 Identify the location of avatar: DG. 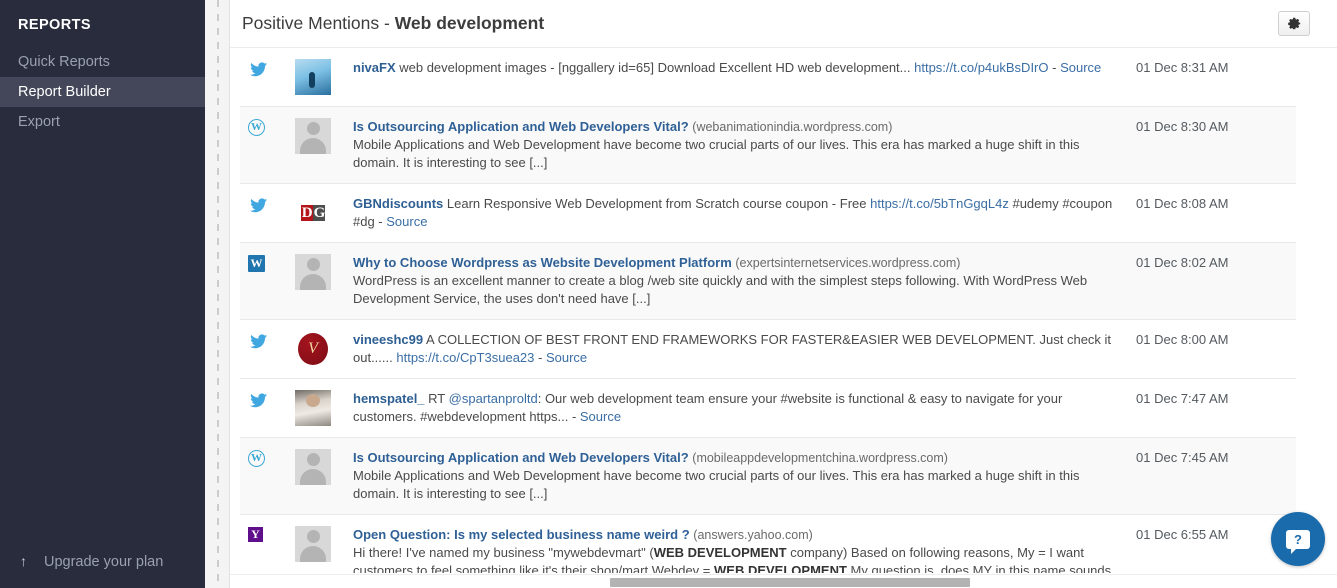
(313, 213).